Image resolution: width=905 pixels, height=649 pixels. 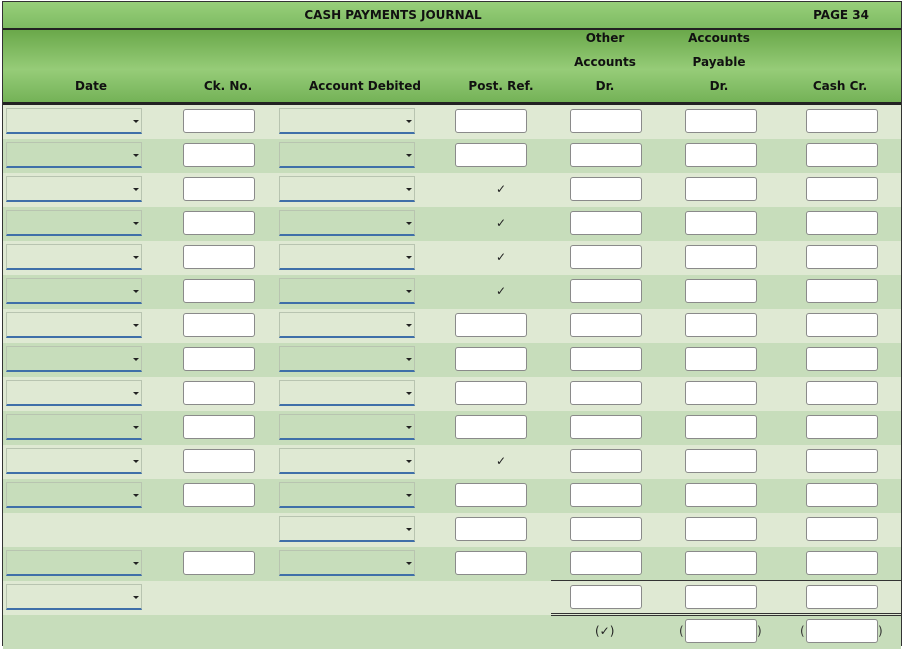 What do you see at coordinates (228, 86) in the screenshot?
I see `col-ck-no: Ck. No.` at bounding box center [228, 86].